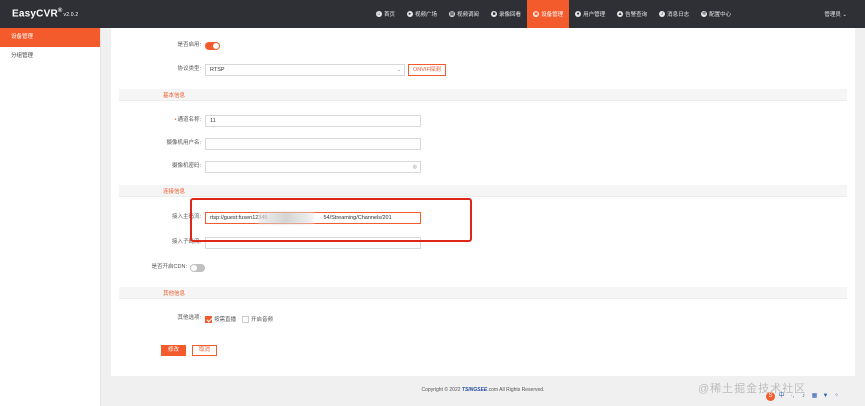 This screenshot has width=865, height=406. What do you see at coordinates (313, 144) in the screenshot?
I see `camera-user-input` at bounding box center [313, 144].